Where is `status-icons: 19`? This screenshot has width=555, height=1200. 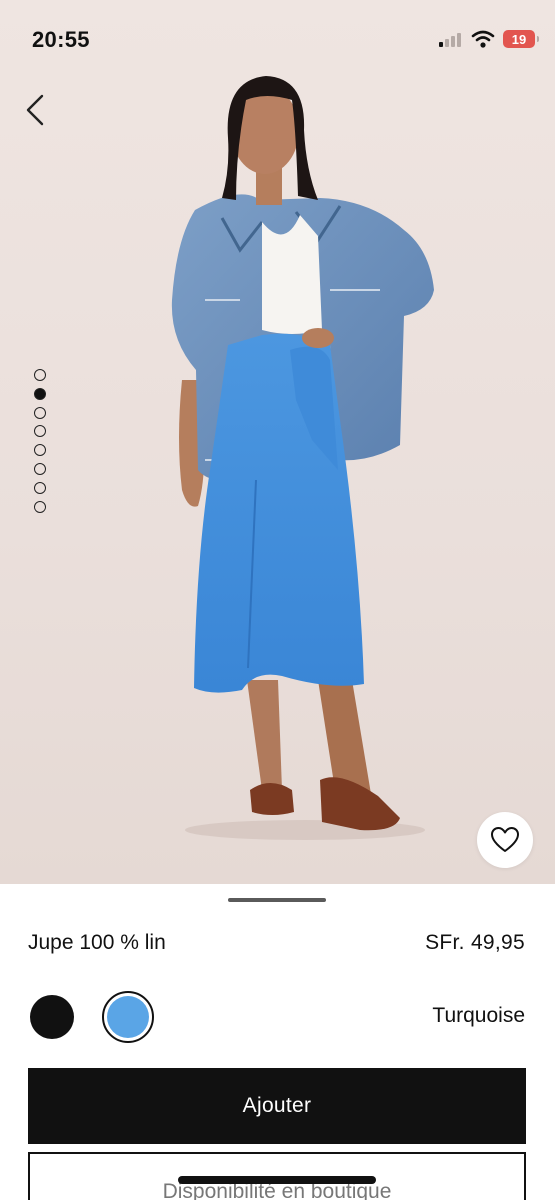
status-icons: 19 is located at coordinates (489, 39).